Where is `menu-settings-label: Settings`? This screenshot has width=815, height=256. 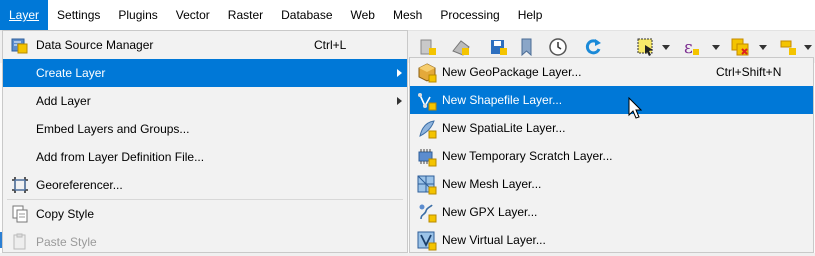
menu-settings-label: Settings is located at coordinates (79, 15).